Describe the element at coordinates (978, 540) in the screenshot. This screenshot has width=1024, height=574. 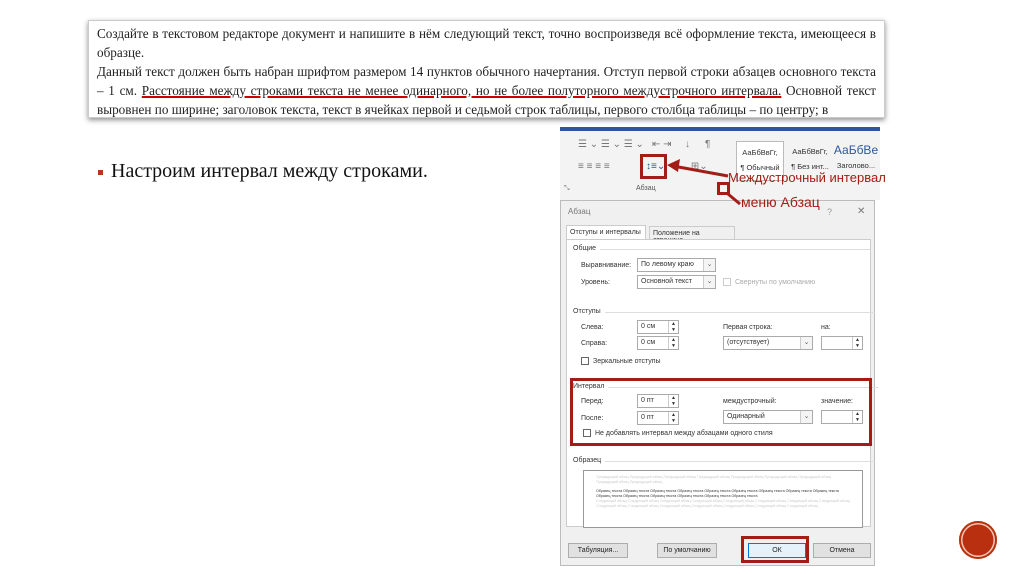
I see `next-slide-button` at that location.